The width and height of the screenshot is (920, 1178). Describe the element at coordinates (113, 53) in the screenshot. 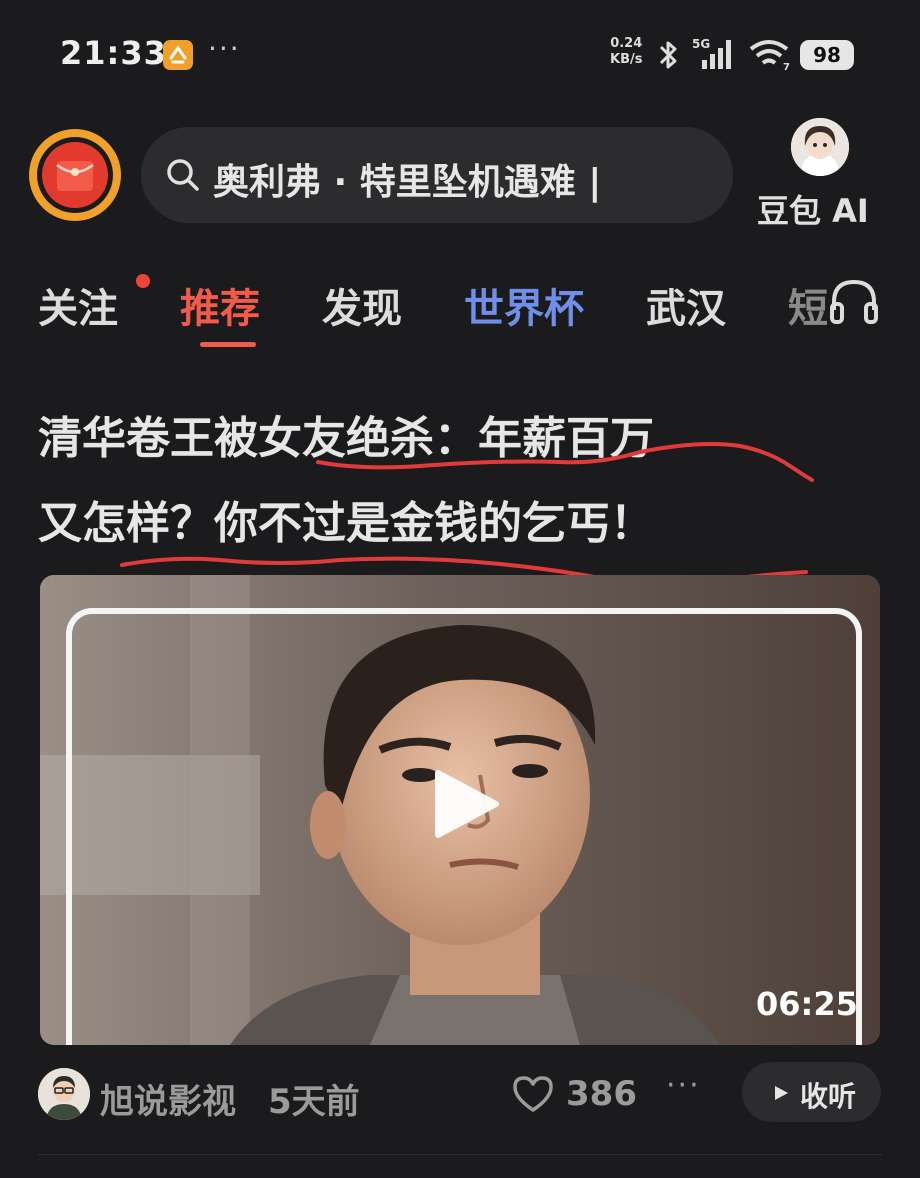

I see `clock: 21:33` at that location.